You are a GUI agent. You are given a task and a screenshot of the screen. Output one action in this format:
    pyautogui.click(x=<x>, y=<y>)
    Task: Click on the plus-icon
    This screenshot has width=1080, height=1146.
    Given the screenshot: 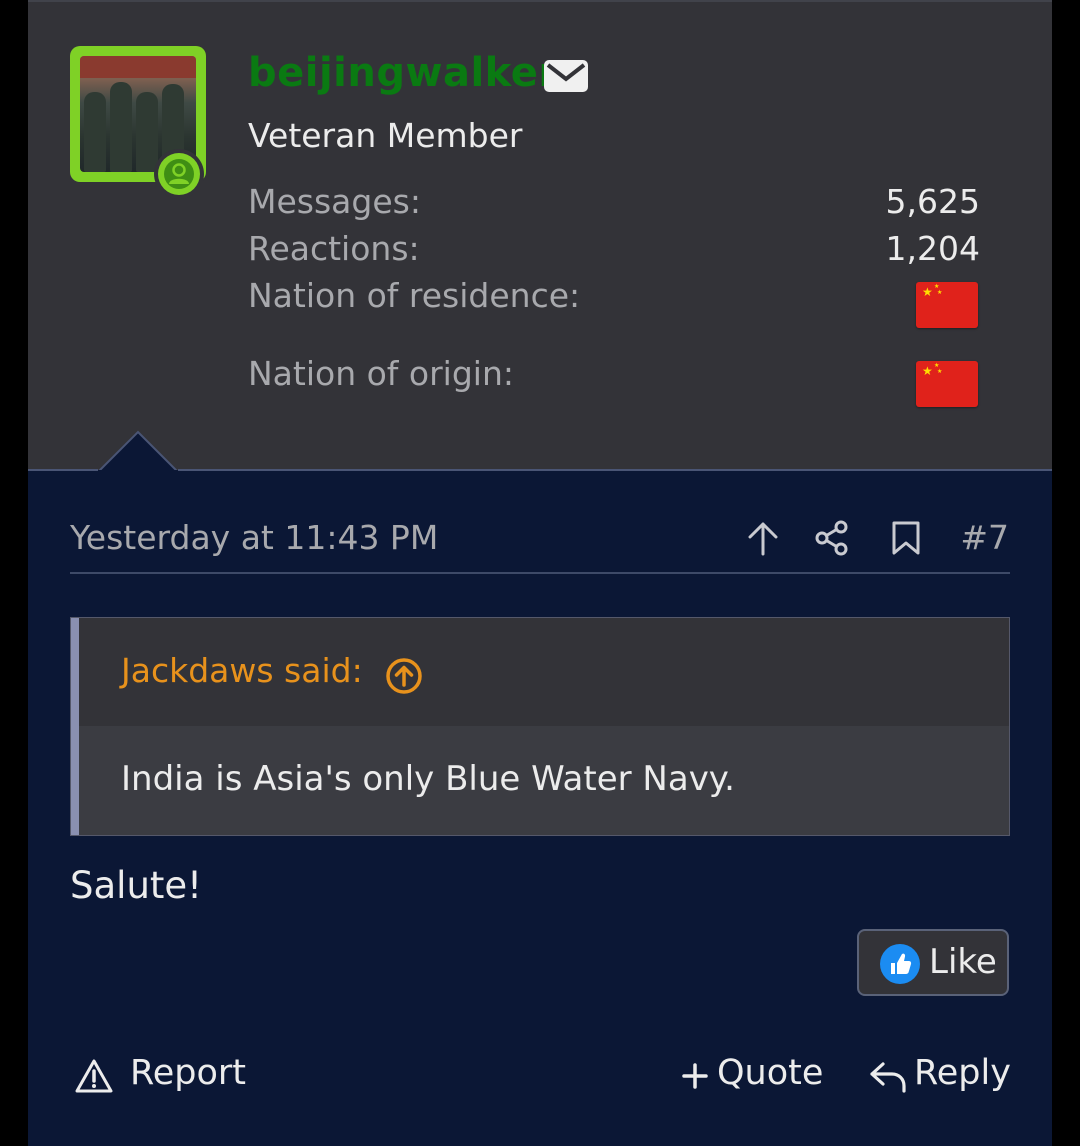 What is the action you would take?
    pyautogui.click(x=695, y=1076)
    